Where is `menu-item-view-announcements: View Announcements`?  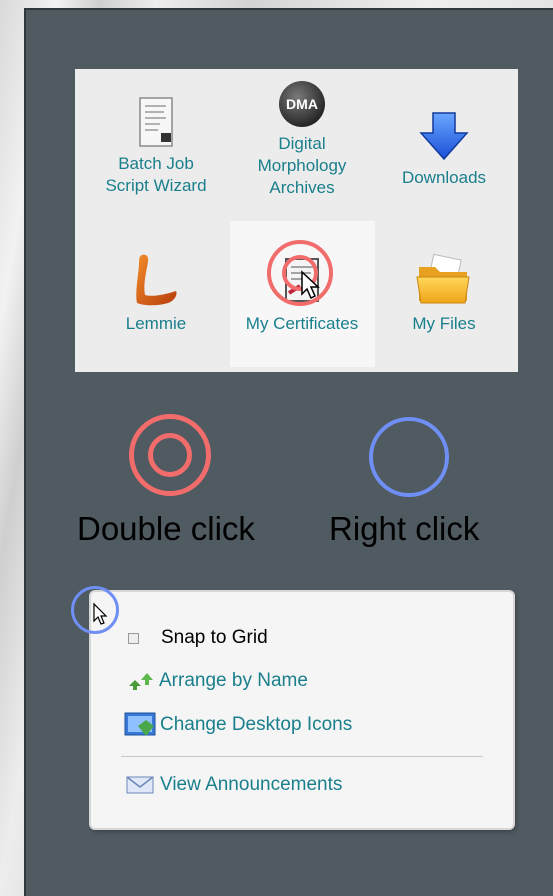
menu-item-view-announcements: View Announcements is located at coordinates (234, 785).